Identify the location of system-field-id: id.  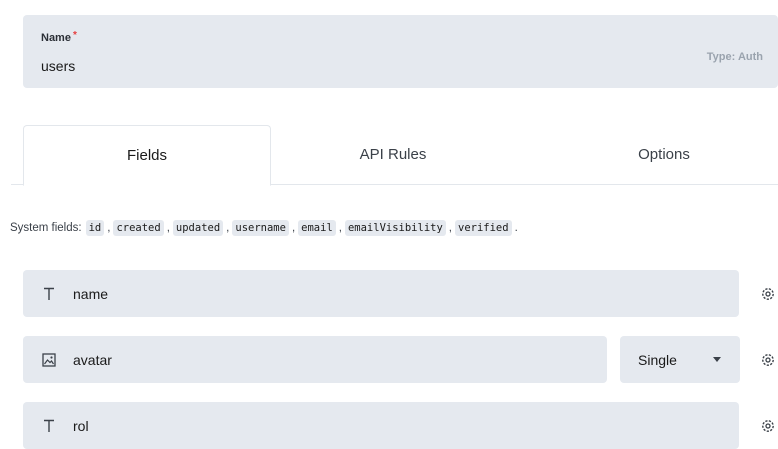
(95, 228).